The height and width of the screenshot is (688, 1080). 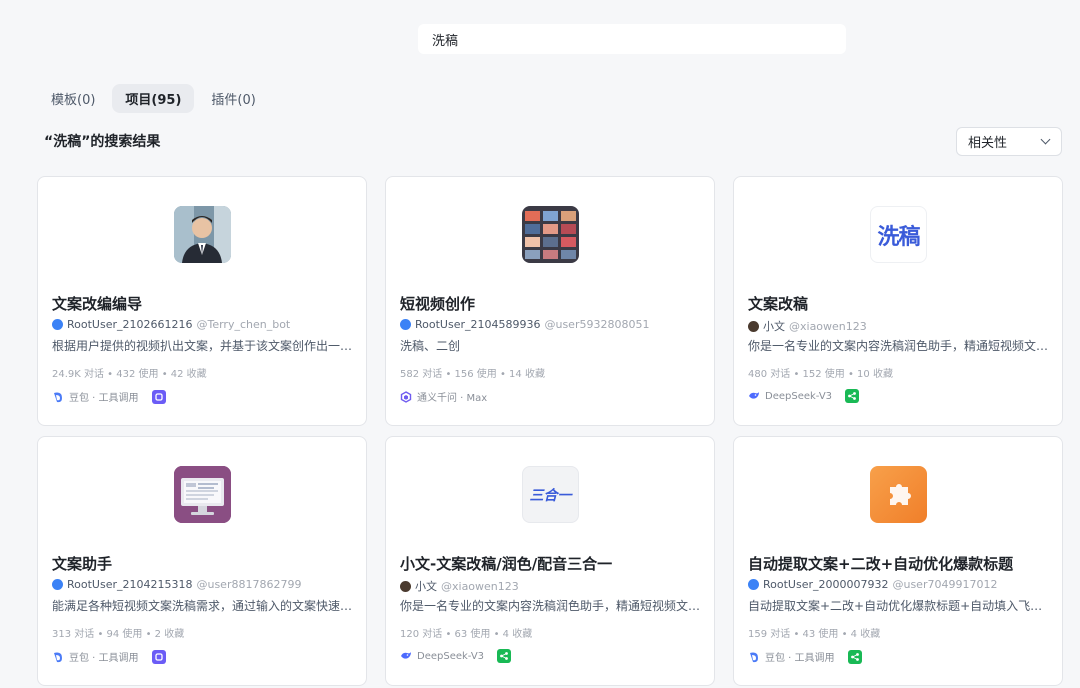 What do you see at coordinates (472, 374) in the screenshot?
I see `project-stats: 582 对话 • 156 使用 • 14 收藏` at bounding box center [472, 374].